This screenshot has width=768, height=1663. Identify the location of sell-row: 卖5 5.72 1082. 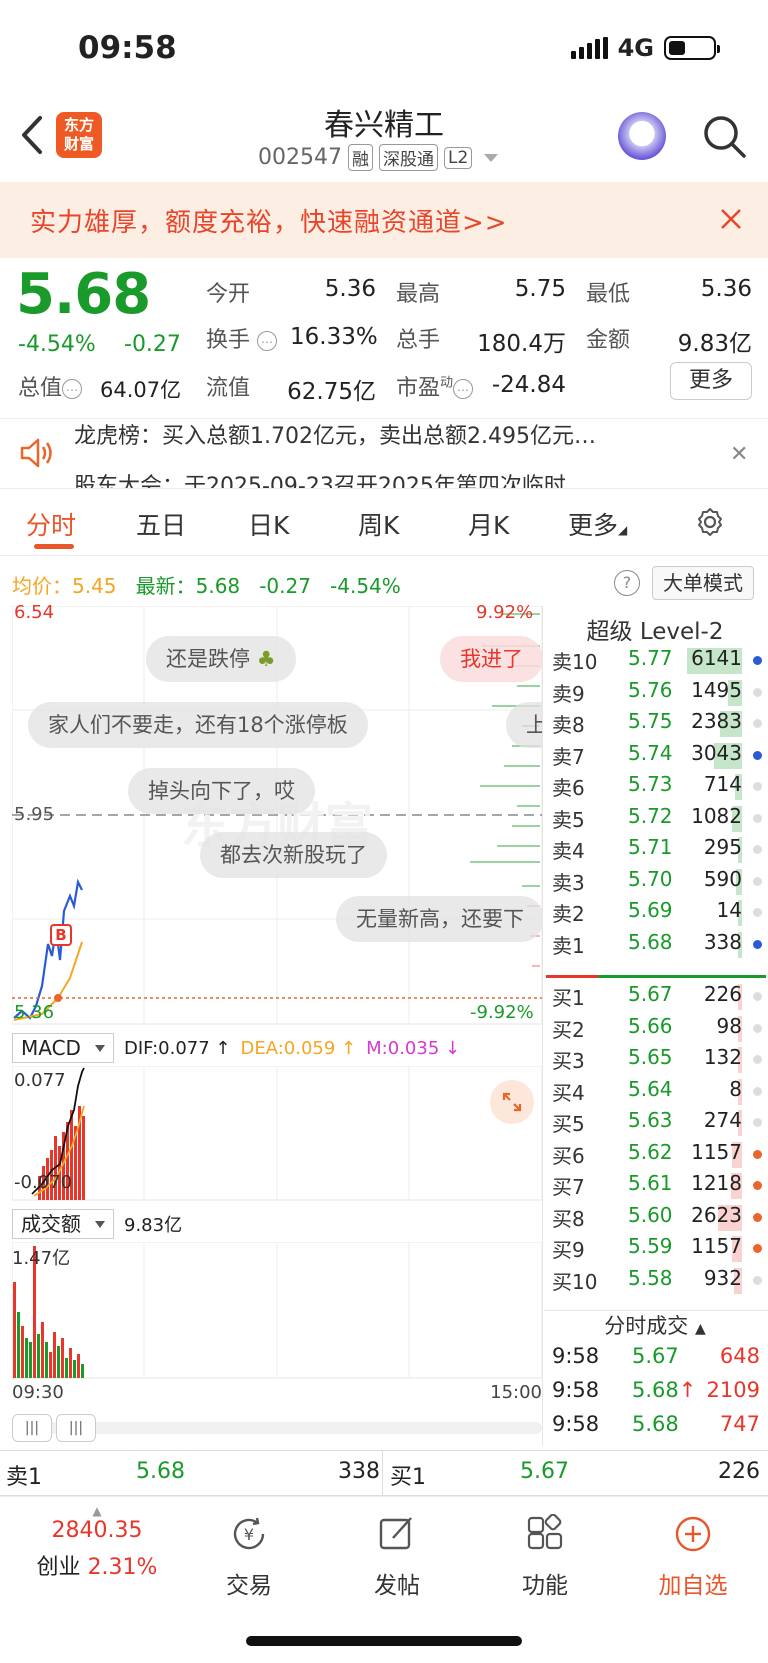
(658, 819).